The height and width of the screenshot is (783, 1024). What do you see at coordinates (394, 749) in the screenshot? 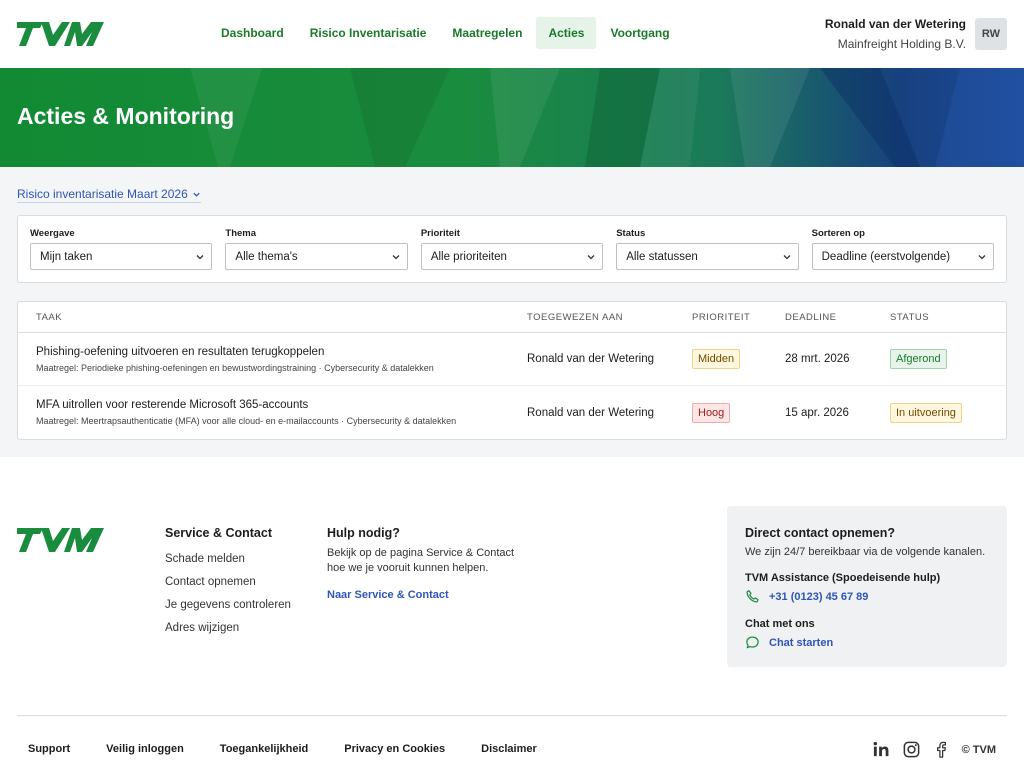
I see `footer-link-privacy: Privacy en Cookies` at bounding box center [394, 749].